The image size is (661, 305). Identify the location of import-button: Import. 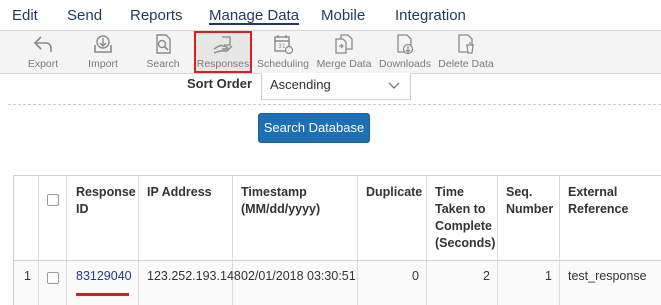
(103, 52).